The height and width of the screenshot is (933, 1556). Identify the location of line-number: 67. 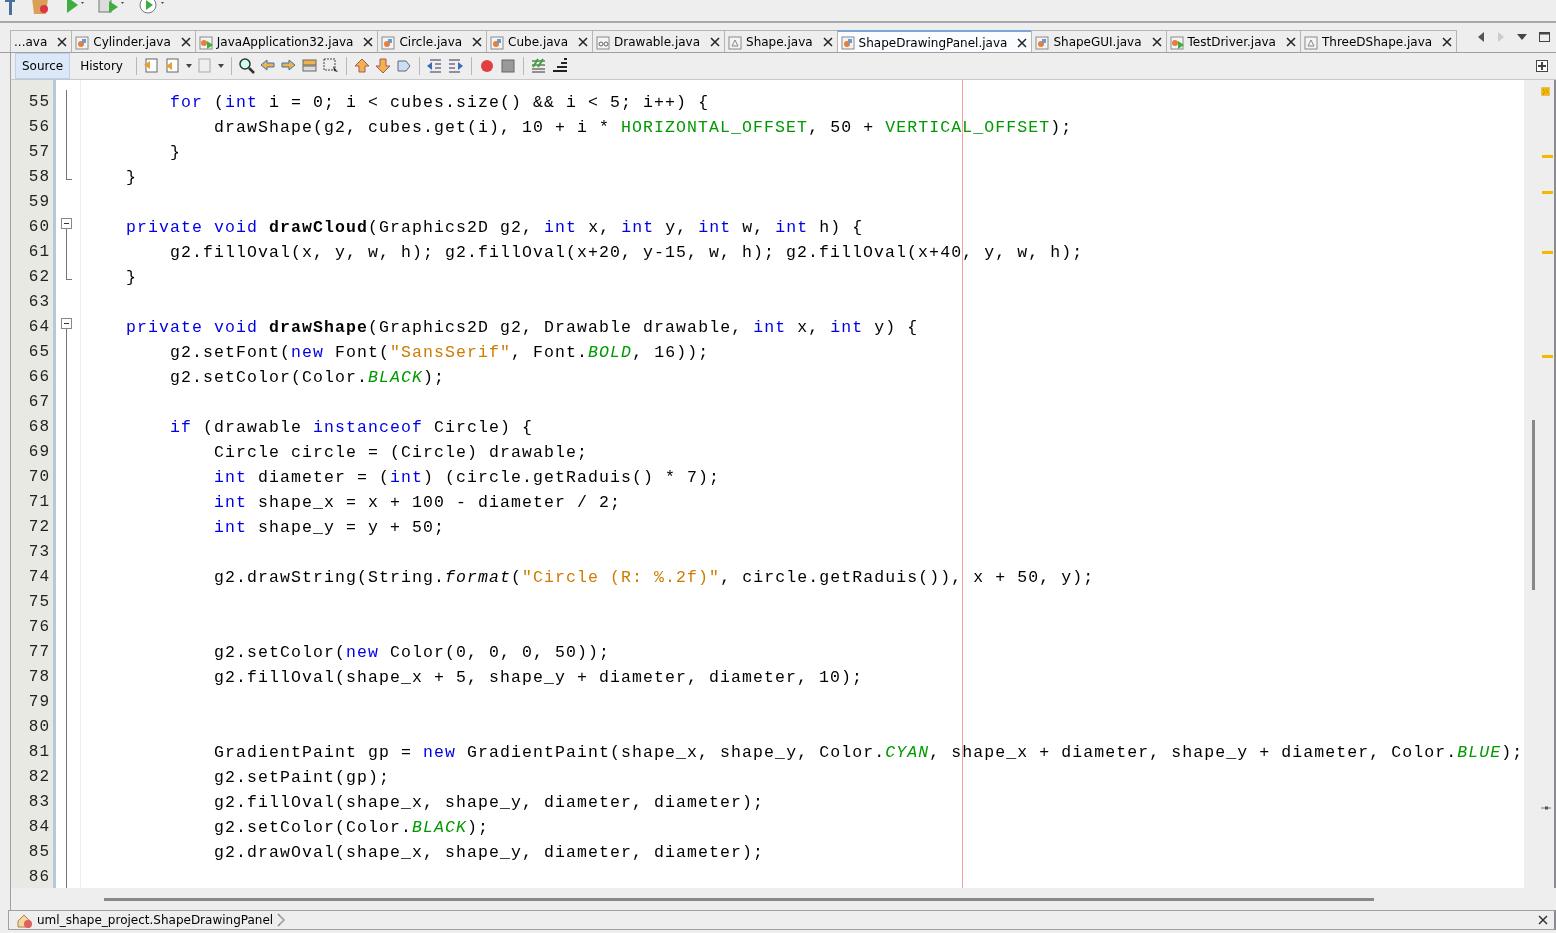
(39, 402).